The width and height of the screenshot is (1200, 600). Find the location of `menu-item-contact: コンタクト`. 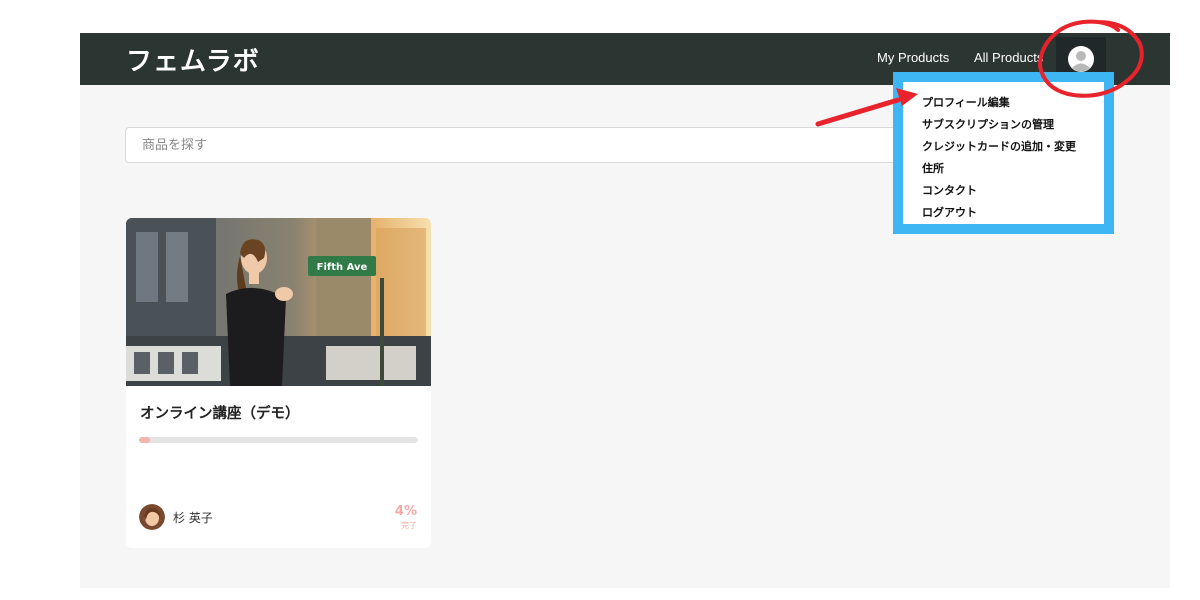

menu-item-contact: コンタクト is located at coordinates (999, 191).